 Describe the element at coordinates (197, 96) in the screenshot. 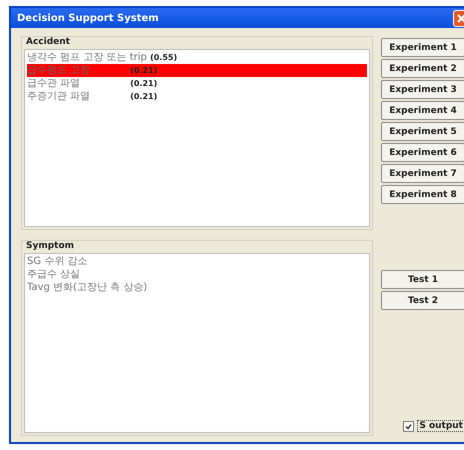

I see `list-item: 주증기관 파열 (0.21)` at that location.